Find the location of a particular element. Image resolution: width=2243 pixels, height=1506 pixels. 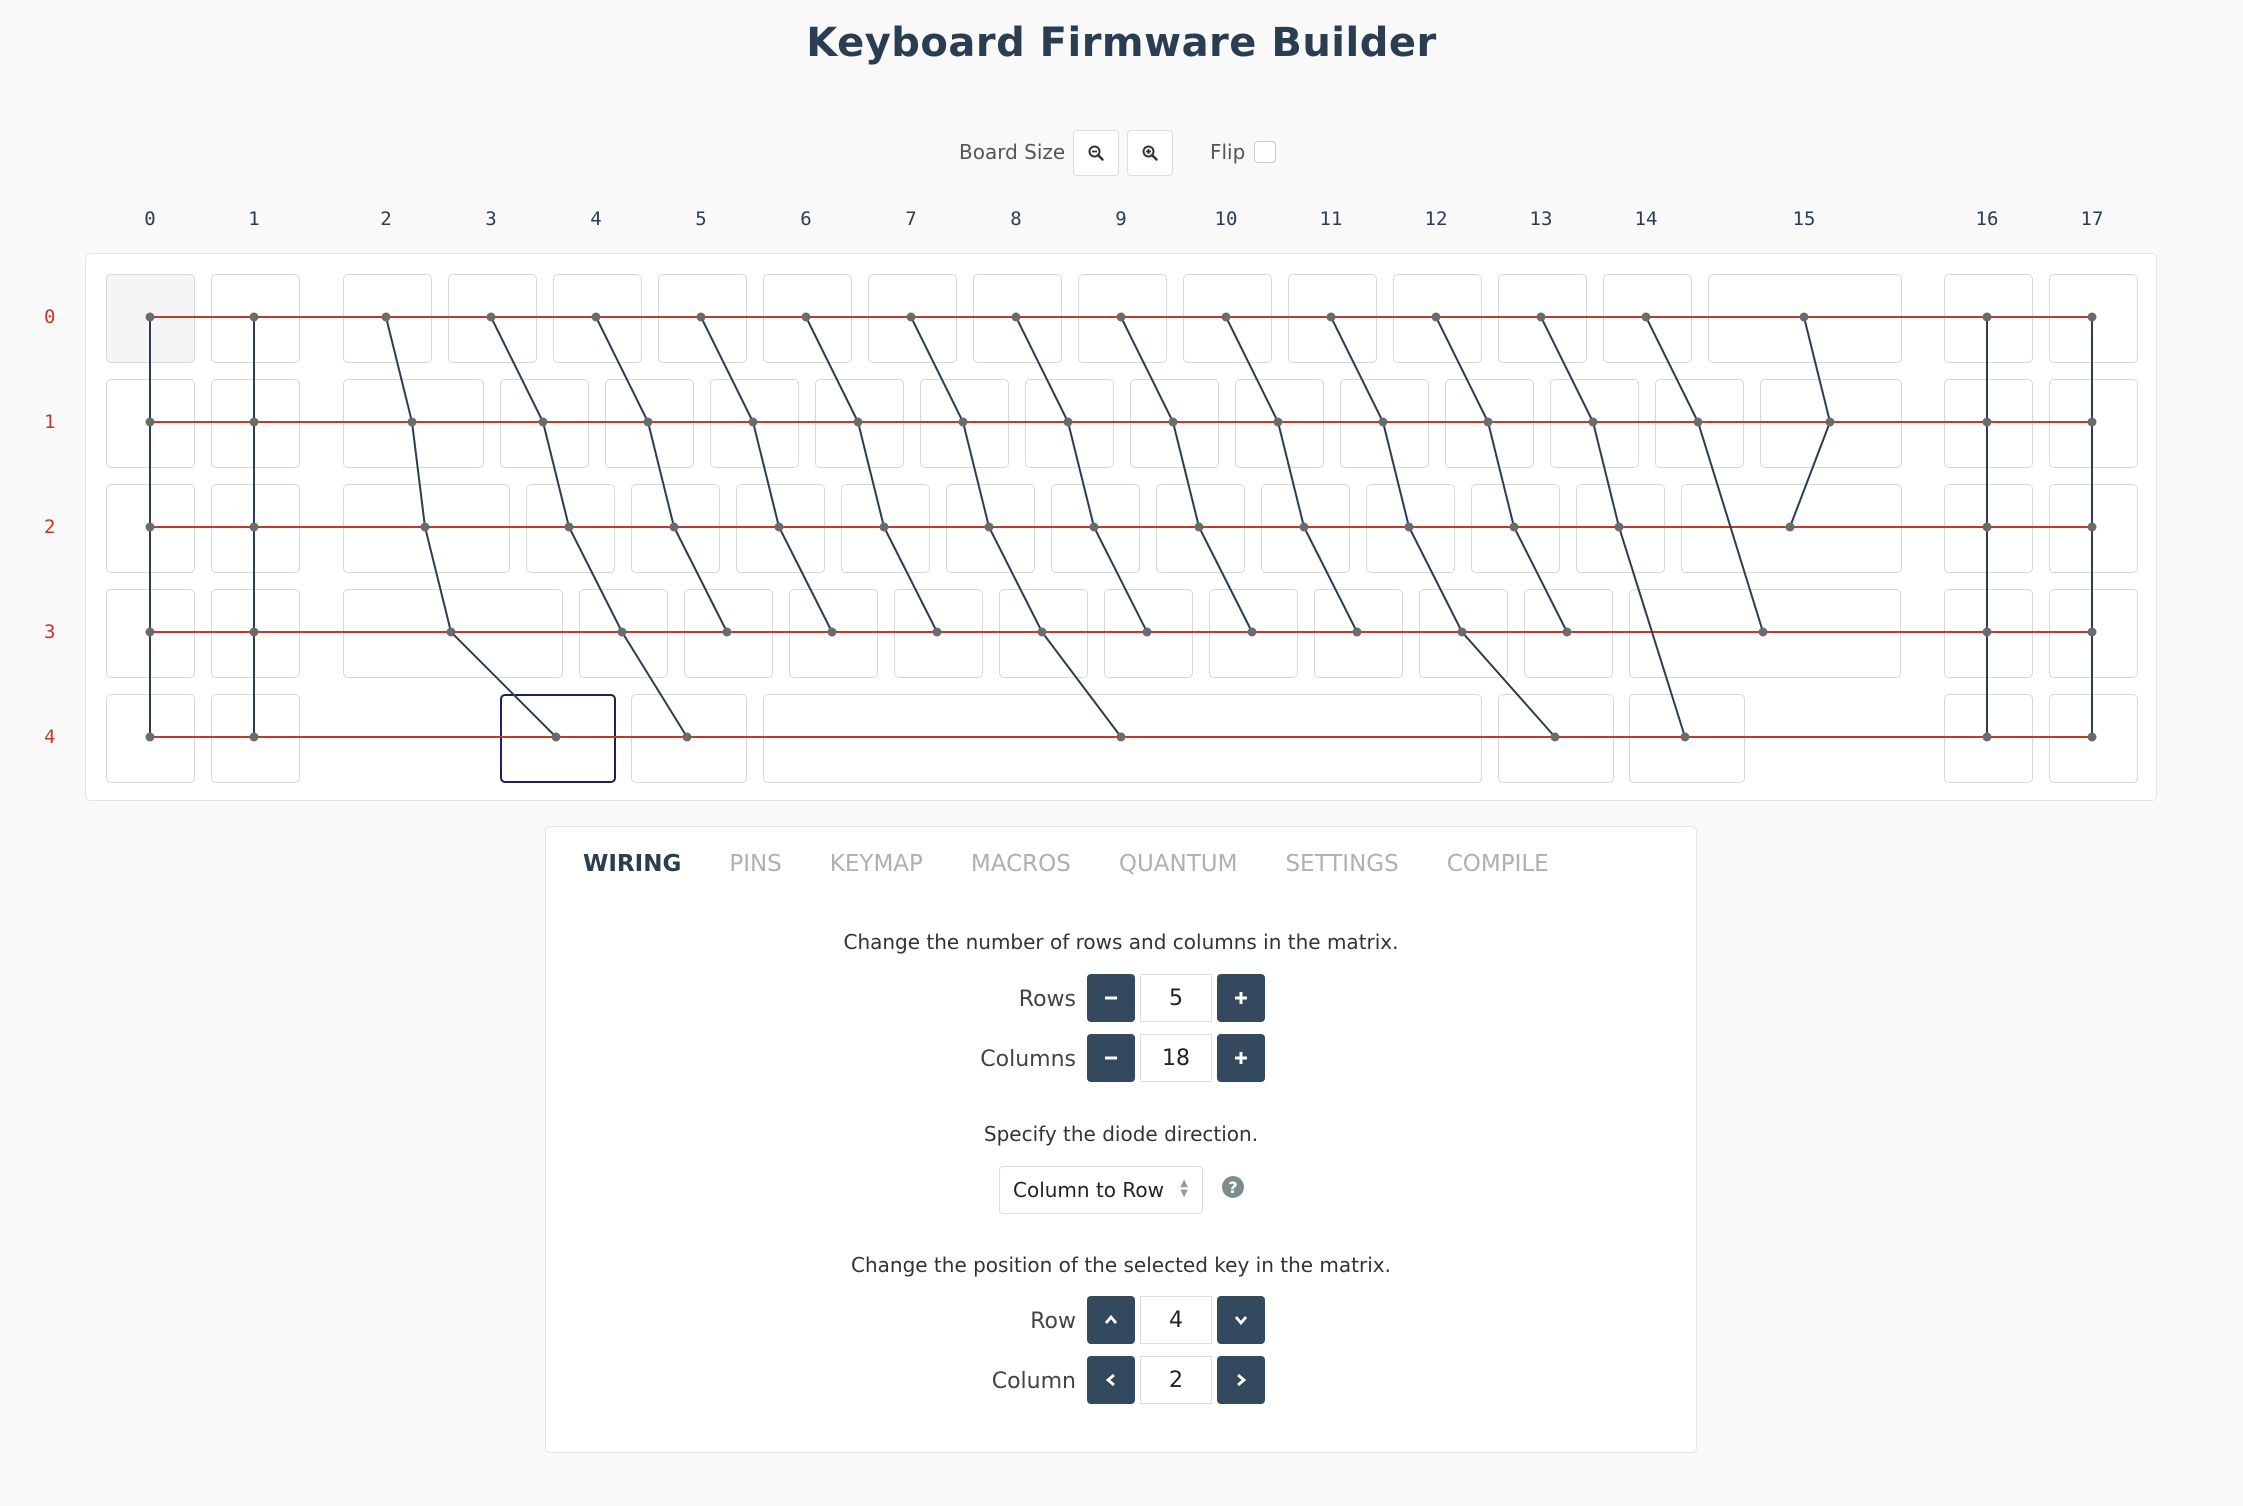

column-right-button is located at coordinates (1241, 1380).